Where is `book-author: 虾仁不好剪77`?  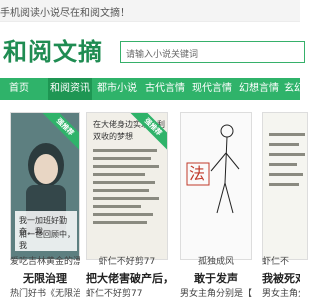 book-author: 虾仁不好剪77 is located at coordinates (127, 262).